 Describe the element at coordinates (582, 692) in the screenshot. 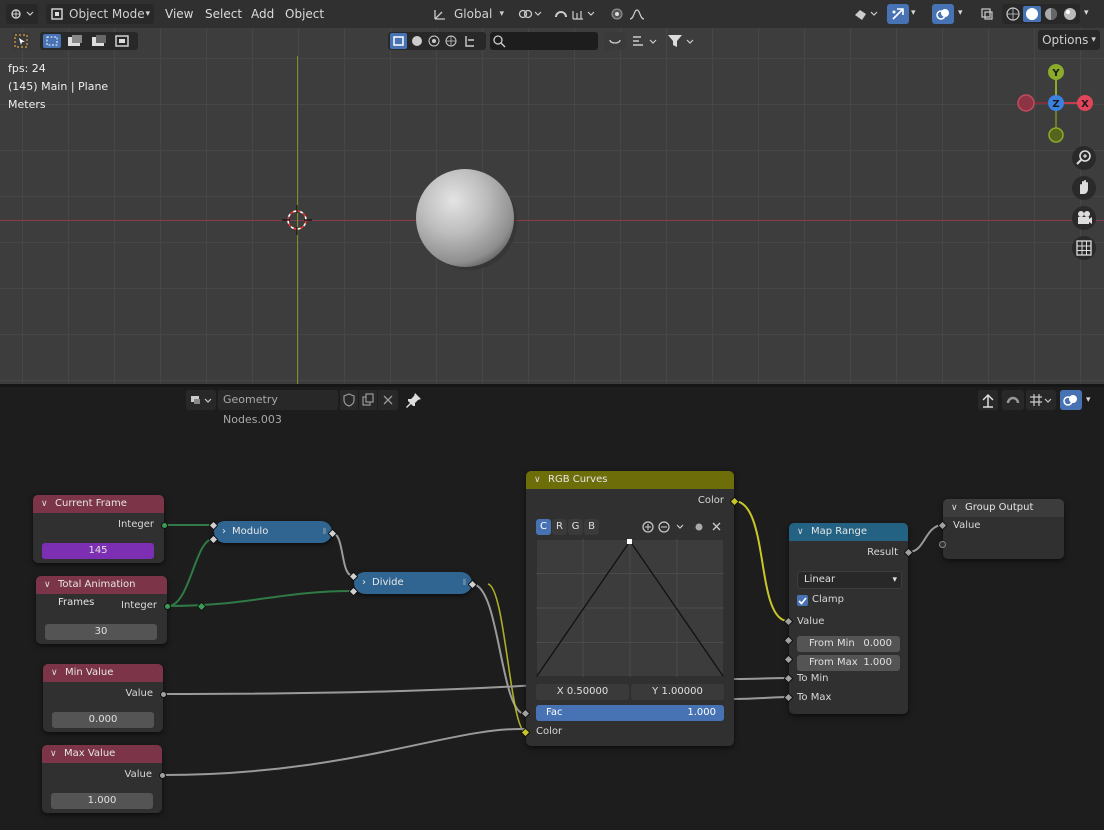

I see `curve-x-field: X 0.50000` at that location.